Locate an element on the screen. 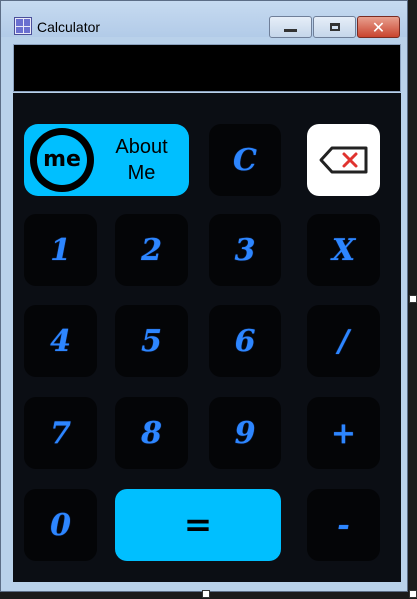  divide-label: / is located at coordinates (343, 341).